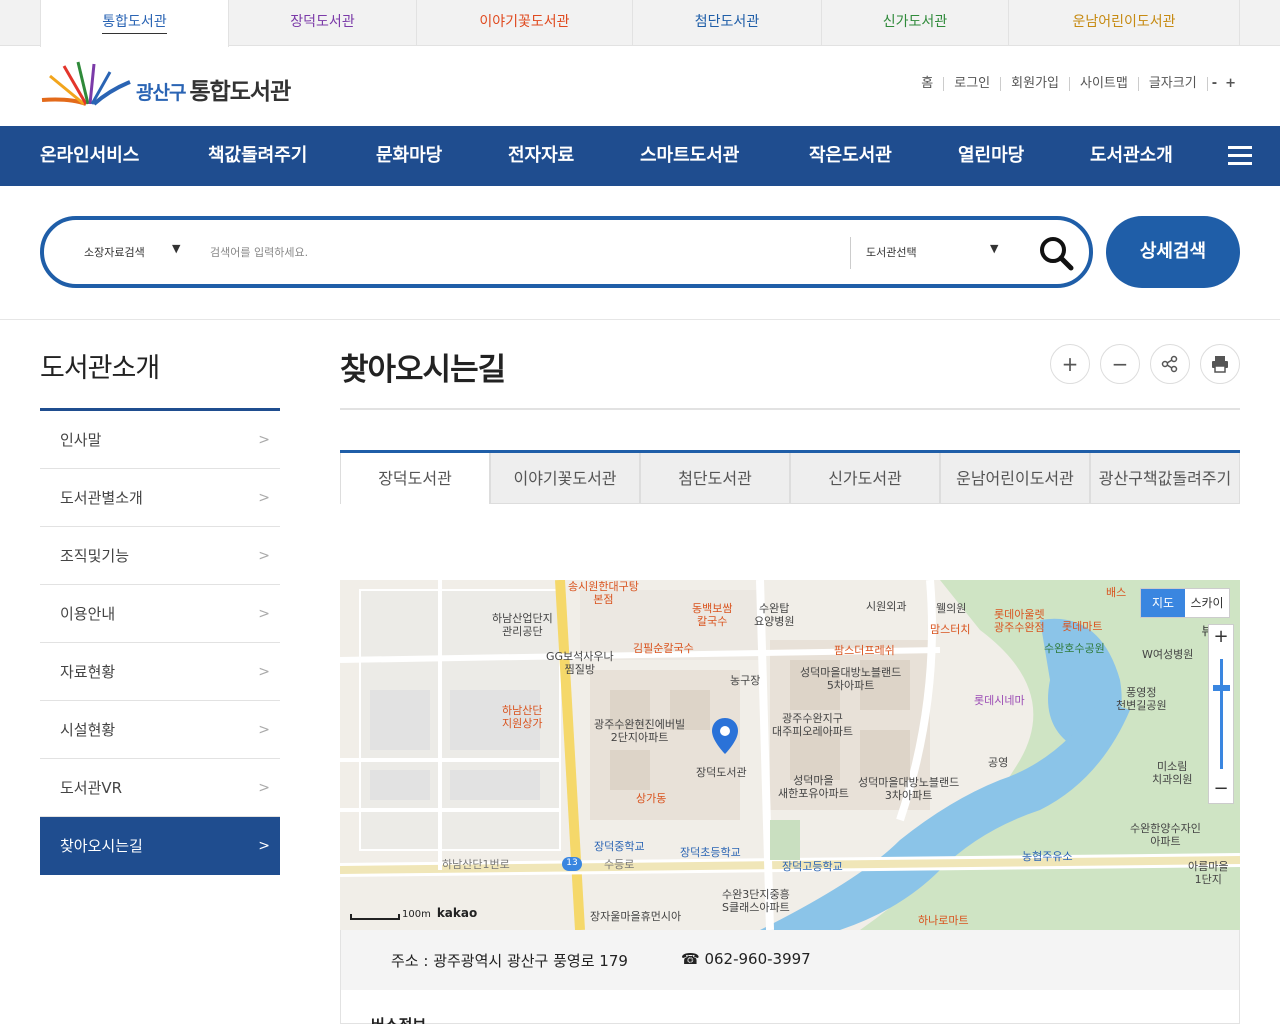 The width and height of the screenshot is (1280, 1024). I want to click on gnb-e-resources: 전자자료, so click(541, 156).